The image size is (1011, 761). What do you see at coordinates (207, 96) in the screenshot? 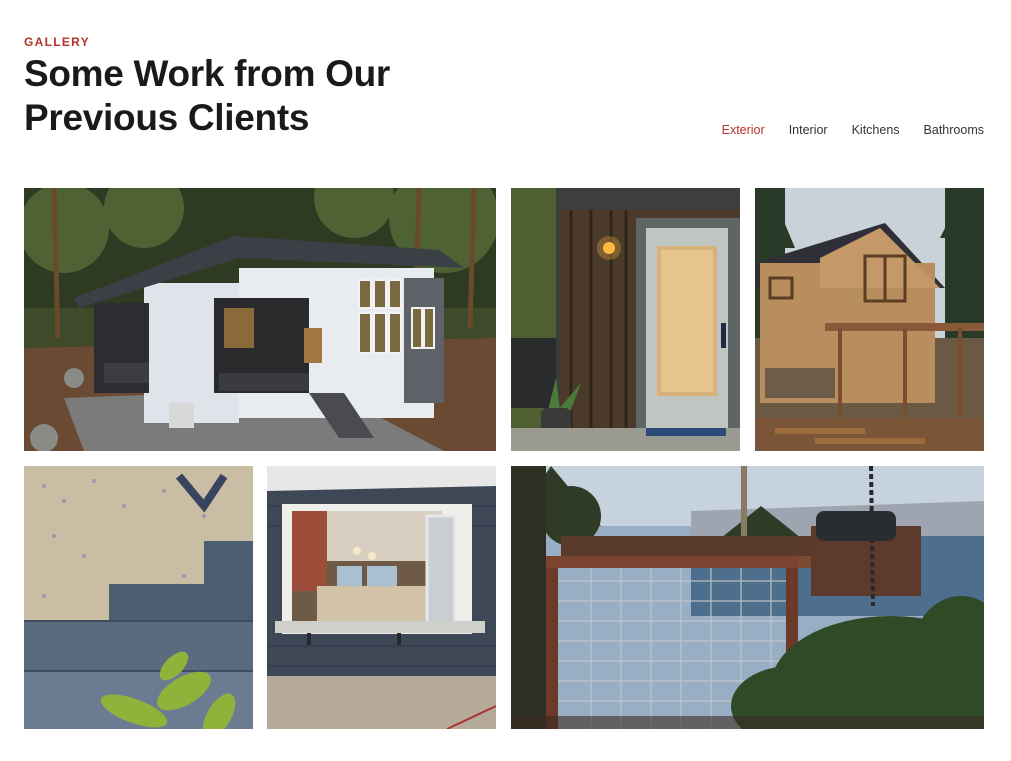
I see `page-title: Some Work from Our Previous Clients` at bounding box center [207, 96].